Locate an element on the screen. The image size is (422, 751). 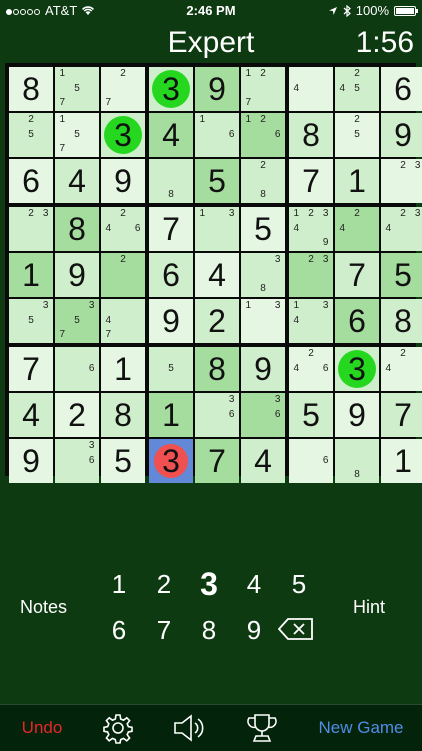
new-game-button: New Game is located at coordinates (361, 728).